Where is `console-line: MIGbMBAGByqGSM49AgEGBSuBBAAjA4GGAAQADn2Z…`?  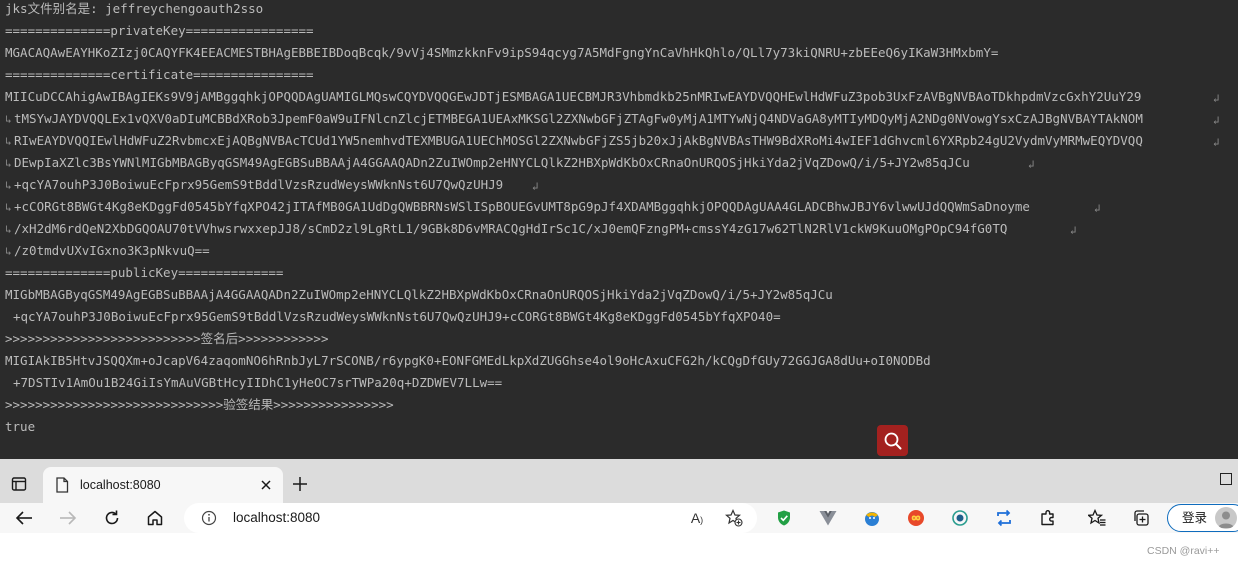 console-line: MIGbMBAGByqGSM49AgEGBSuBBAAjA4GGAAQADn2Z… is located at coordinates (419, 294).